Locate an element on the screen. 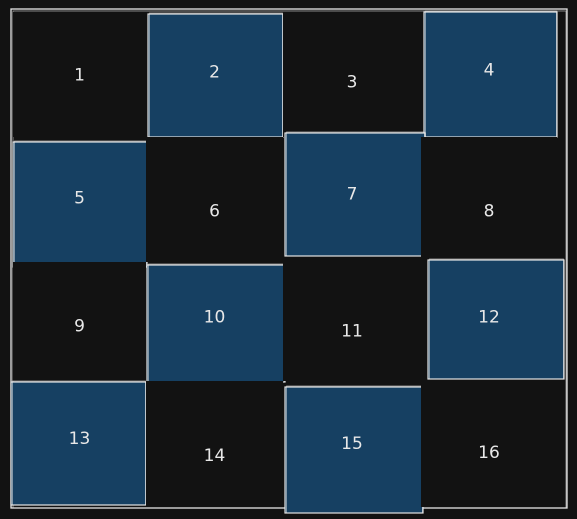 The image size is (577, 519). grid-cell-label: 9 is located at coordinates (79, 327).